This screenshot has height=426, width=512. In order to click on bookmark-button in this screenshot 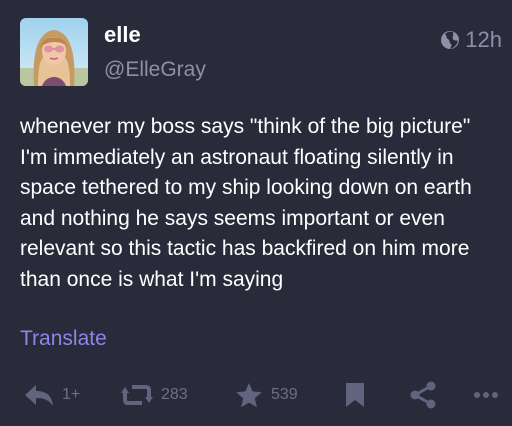, I will do `click(355, 395)`.